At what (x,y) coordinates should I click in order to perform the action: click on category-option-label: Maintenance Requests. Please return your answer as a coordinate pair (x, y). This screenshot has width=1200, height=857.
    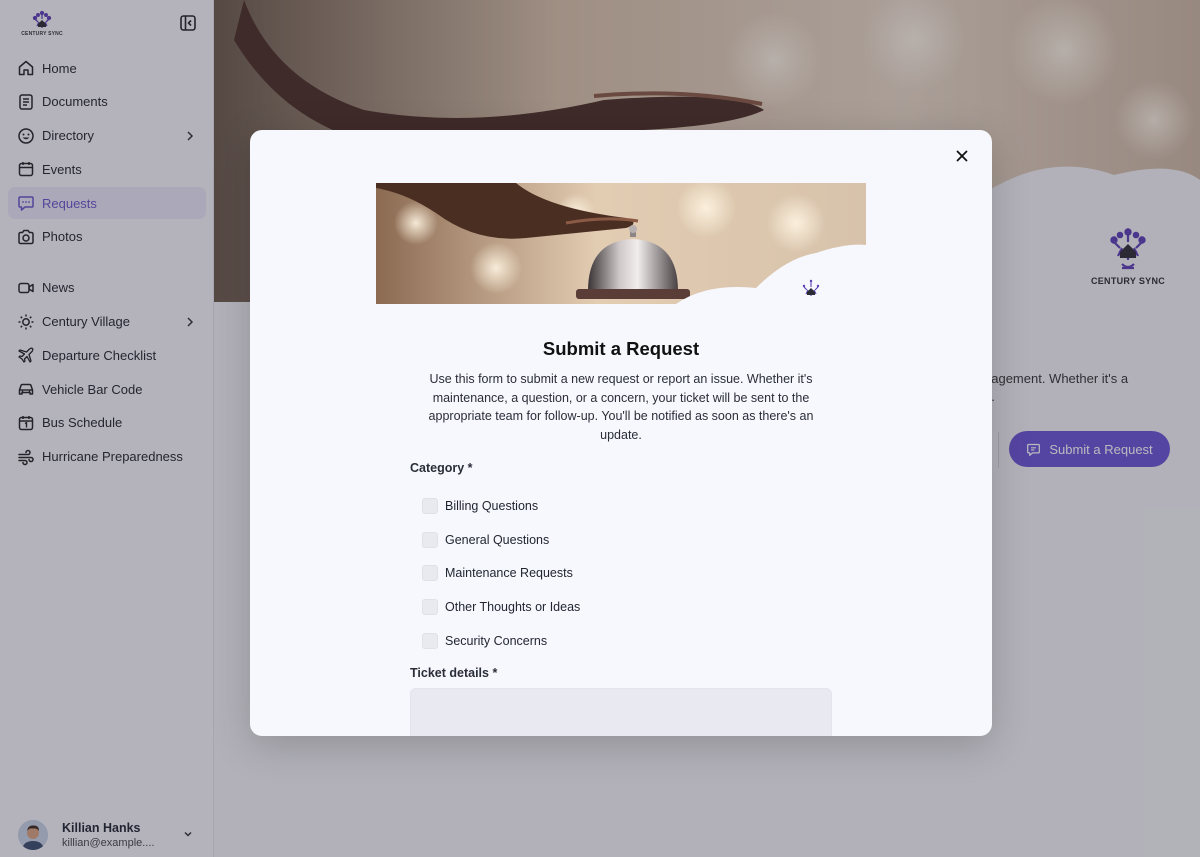
    Looking at the image, I should click on (509, 573).